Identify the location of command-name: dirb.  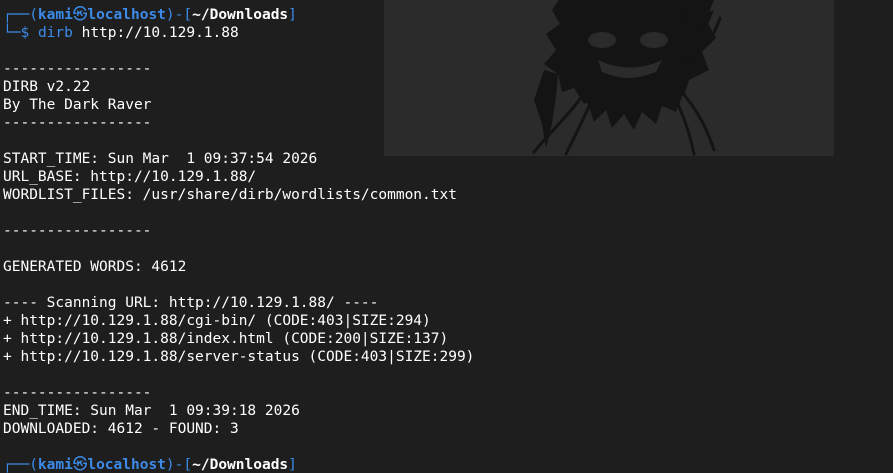
(55, 33).